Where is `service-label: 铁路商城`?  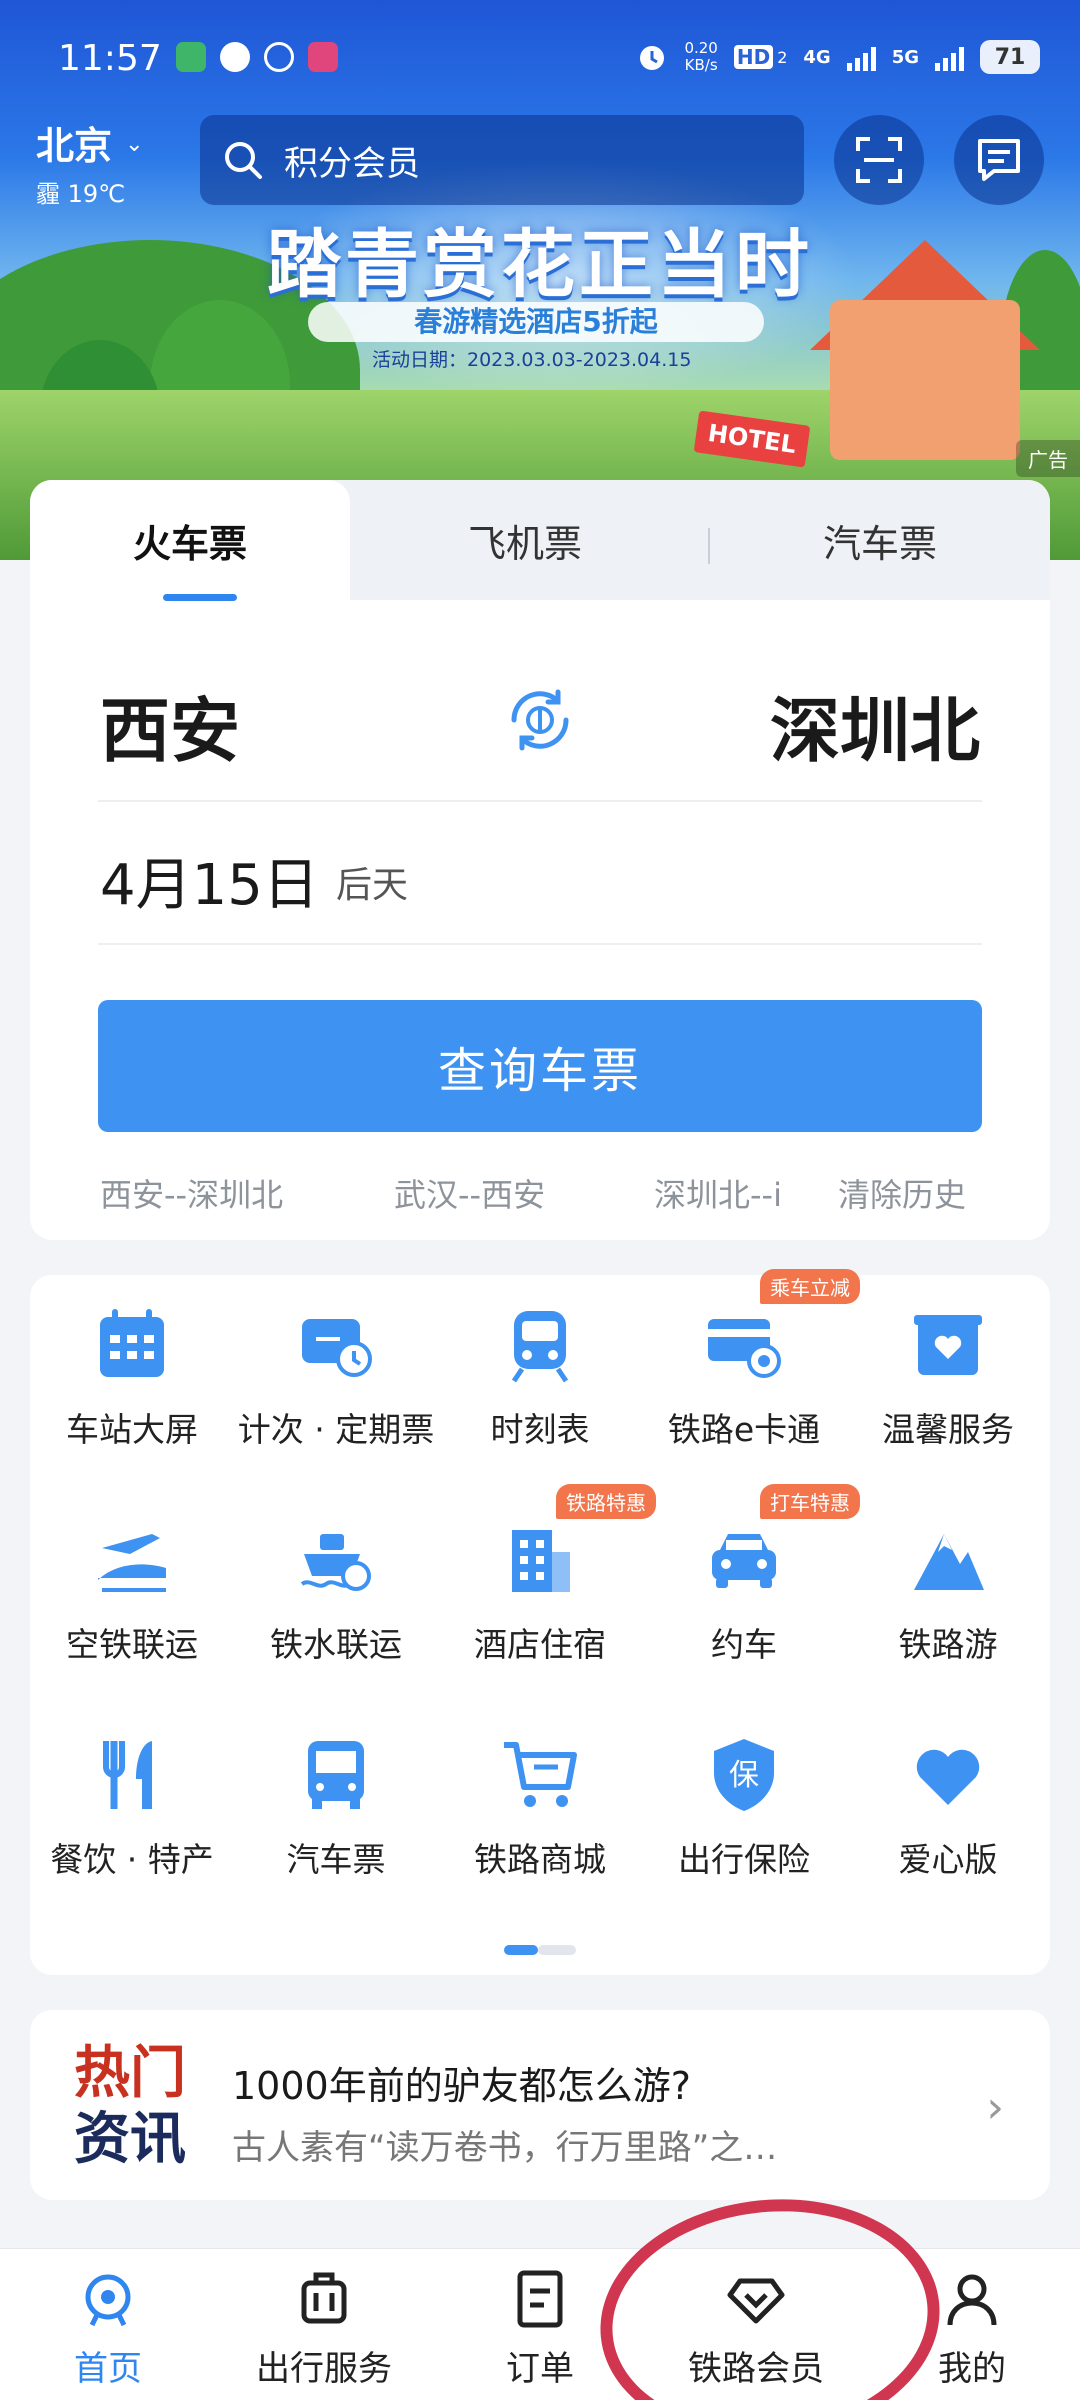 service-label: 铁路商城 is located at coordinates (540, 1859).